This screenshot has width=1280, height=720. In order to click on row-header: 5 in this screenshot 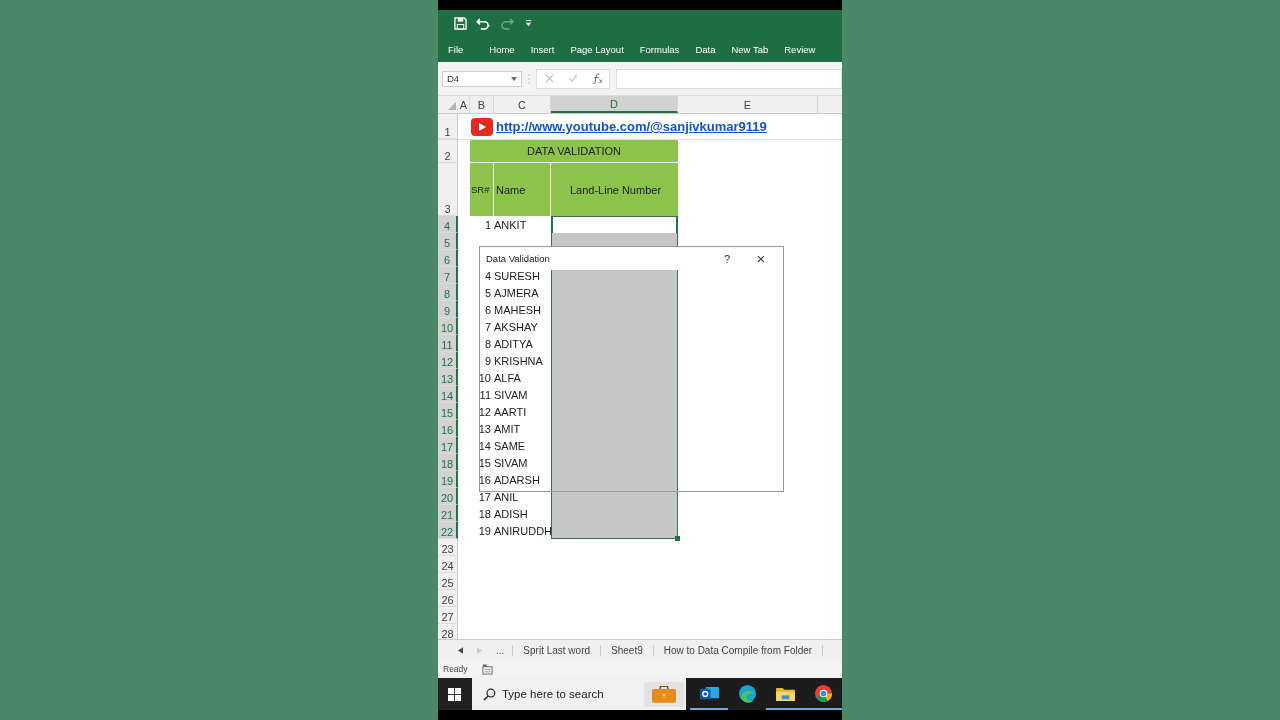, I will do `click(448, 241)`.